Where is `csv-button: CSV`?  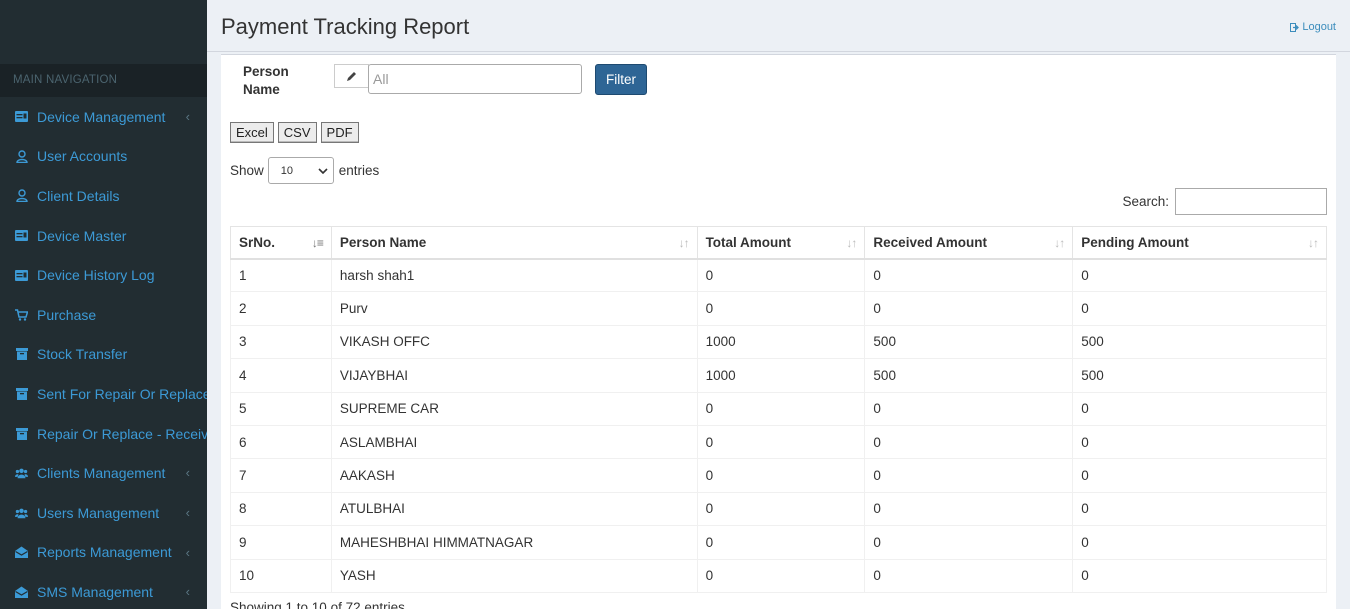
csv-button: CSV is located at coordinates (297, 132).